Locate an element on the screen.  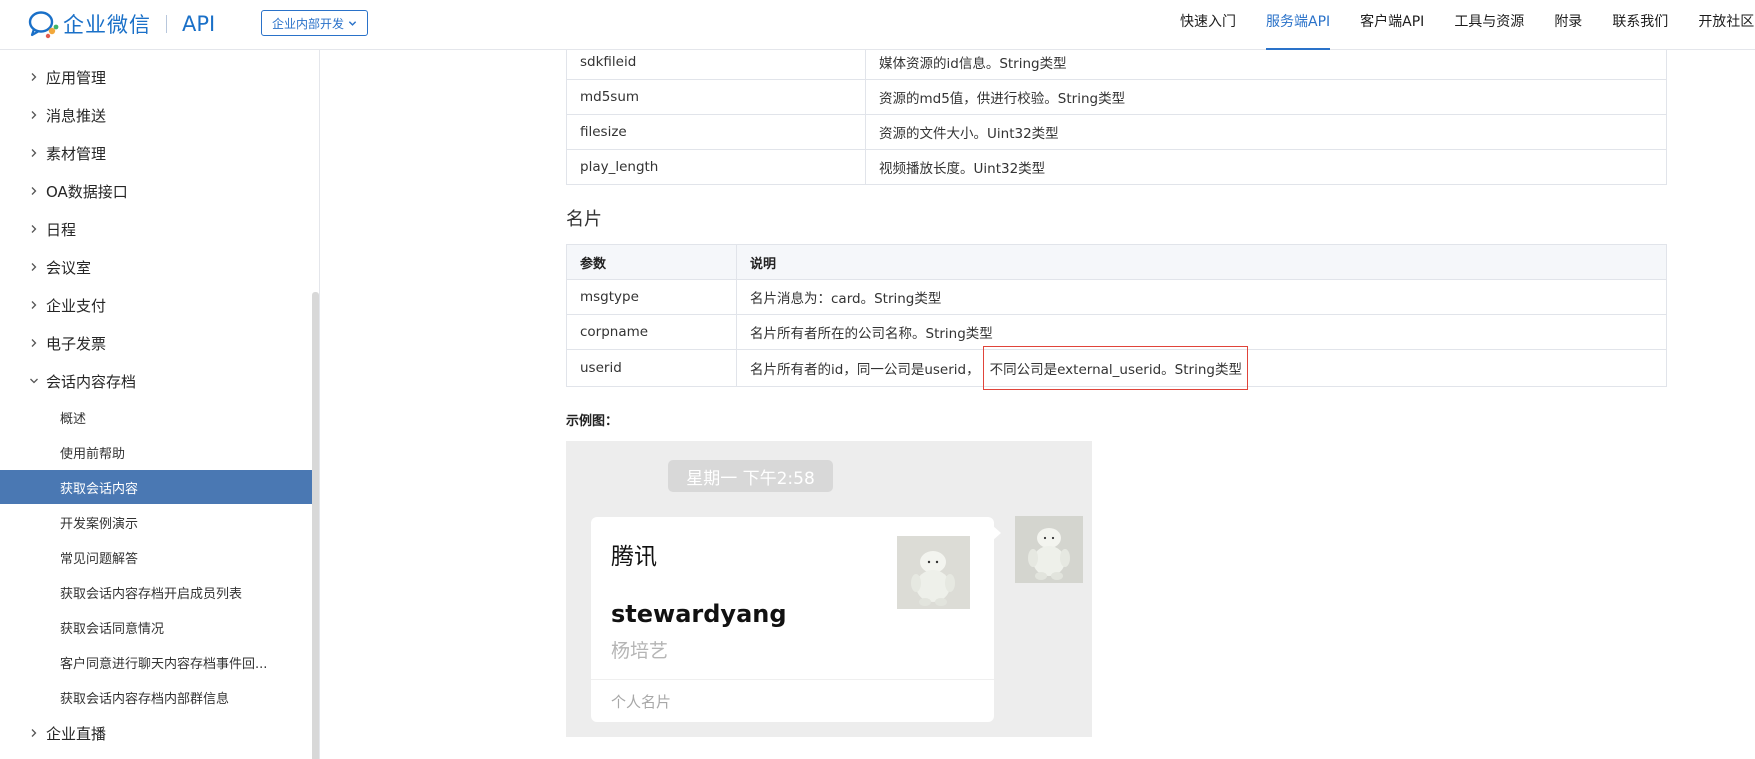
sidebar-item-label: 日程 is located at coordinates (61, 229).